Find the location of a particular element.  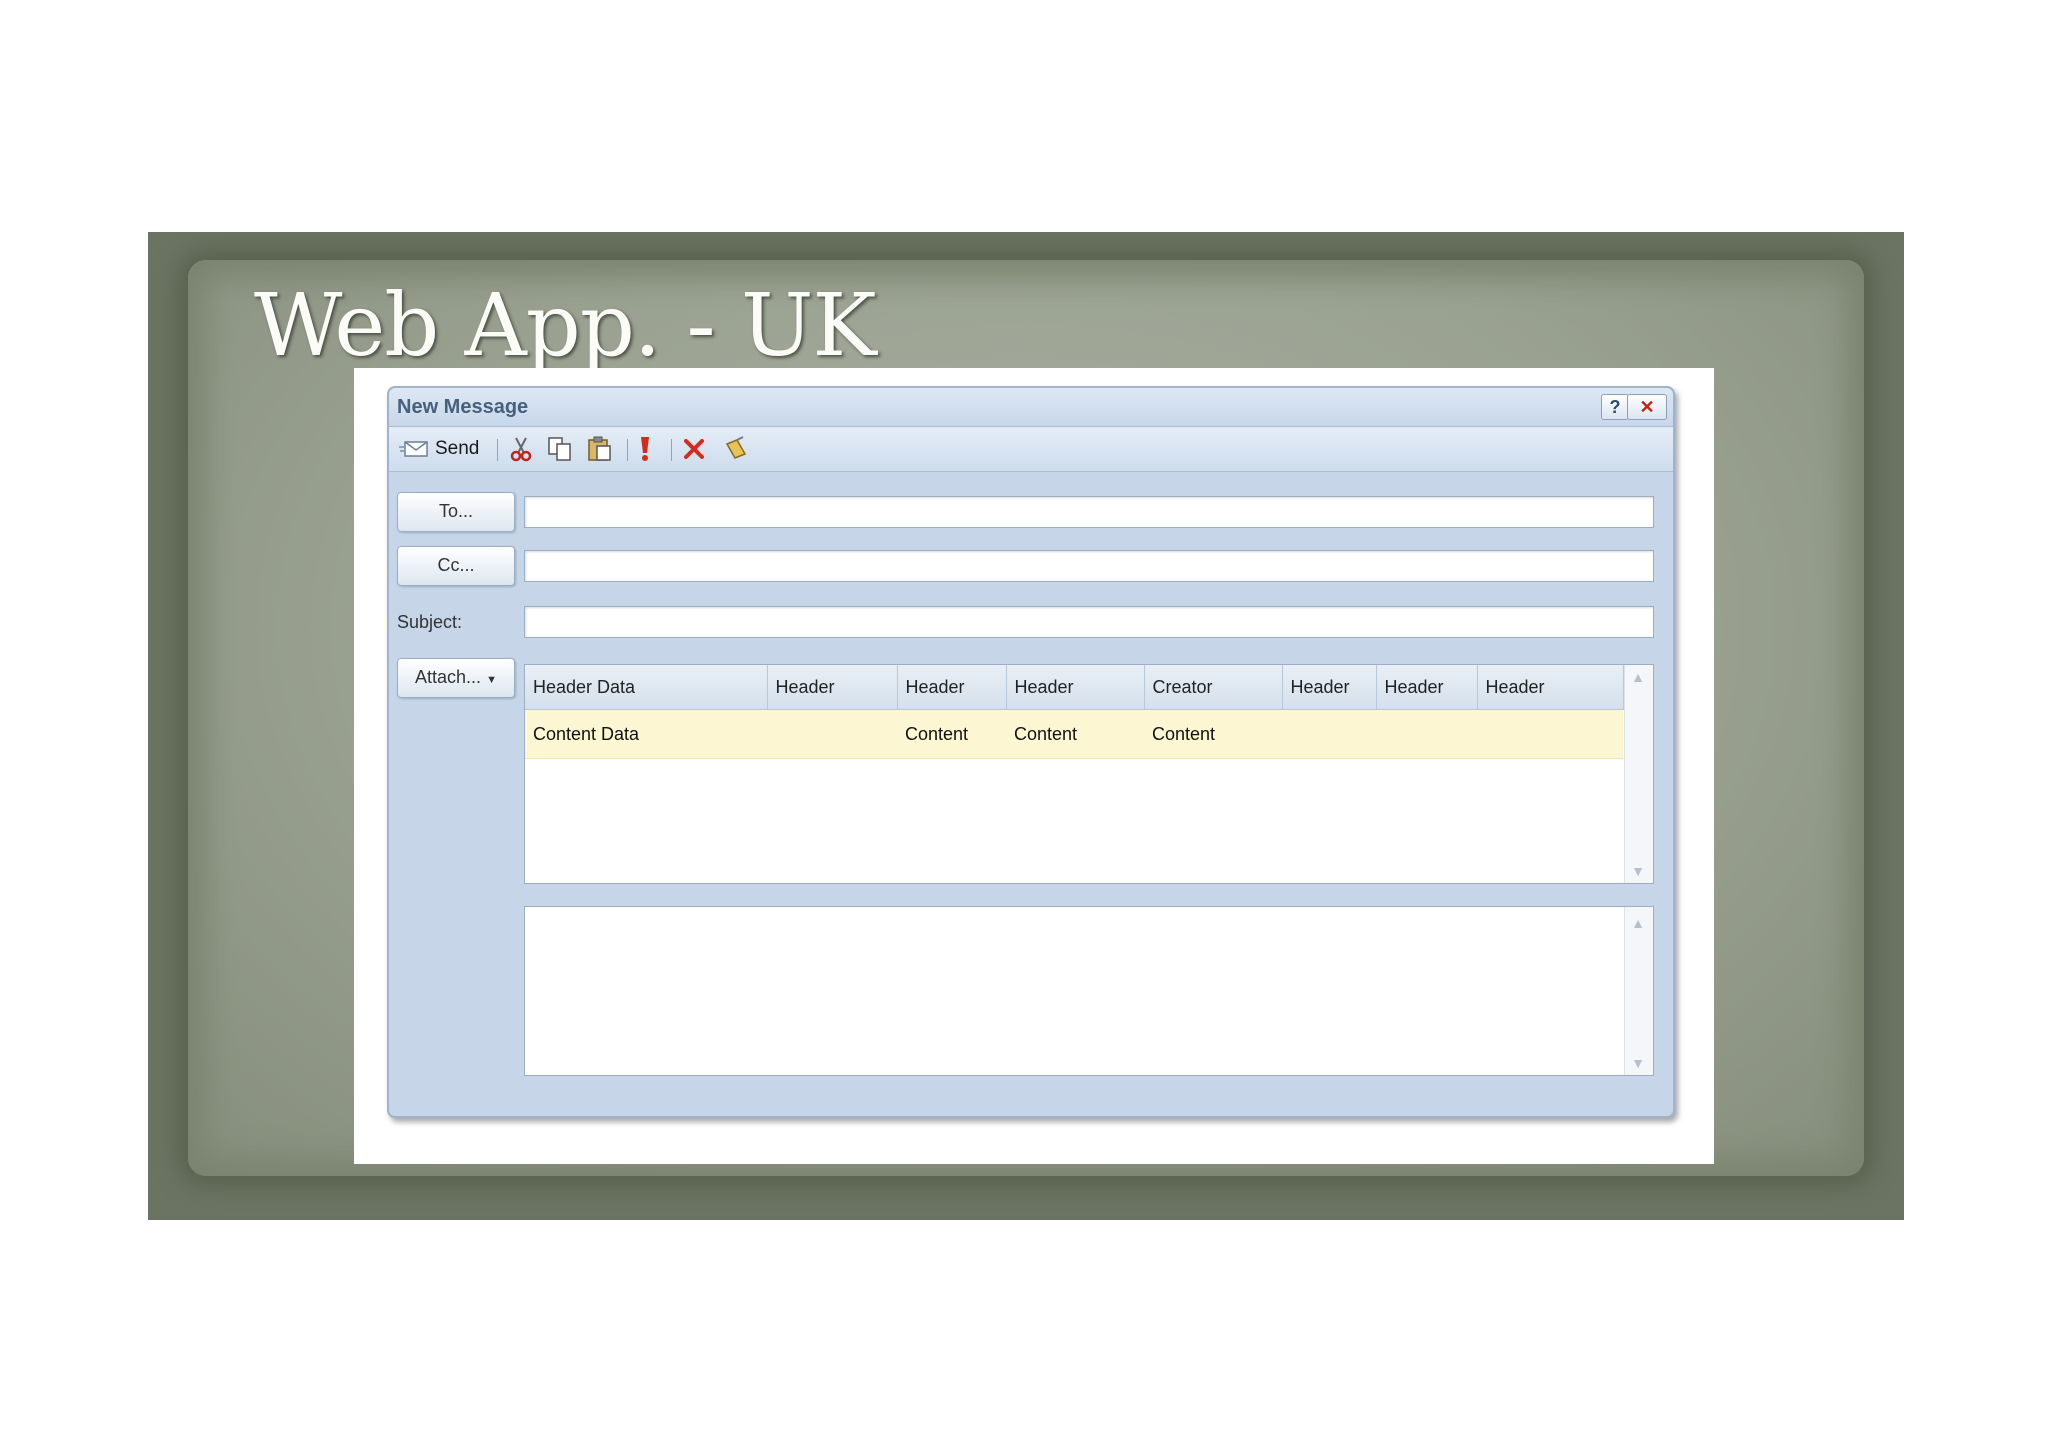

importance-icon is located at coordinates (645, 449).